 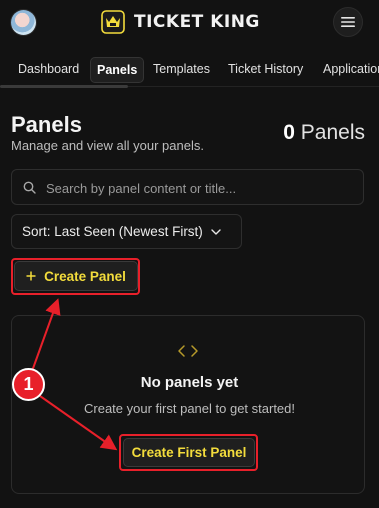 What do you see at coordinates (197, 22) in the screenshot?
I see `brand-name: TICKET KING` at bounding box center [197, 22].